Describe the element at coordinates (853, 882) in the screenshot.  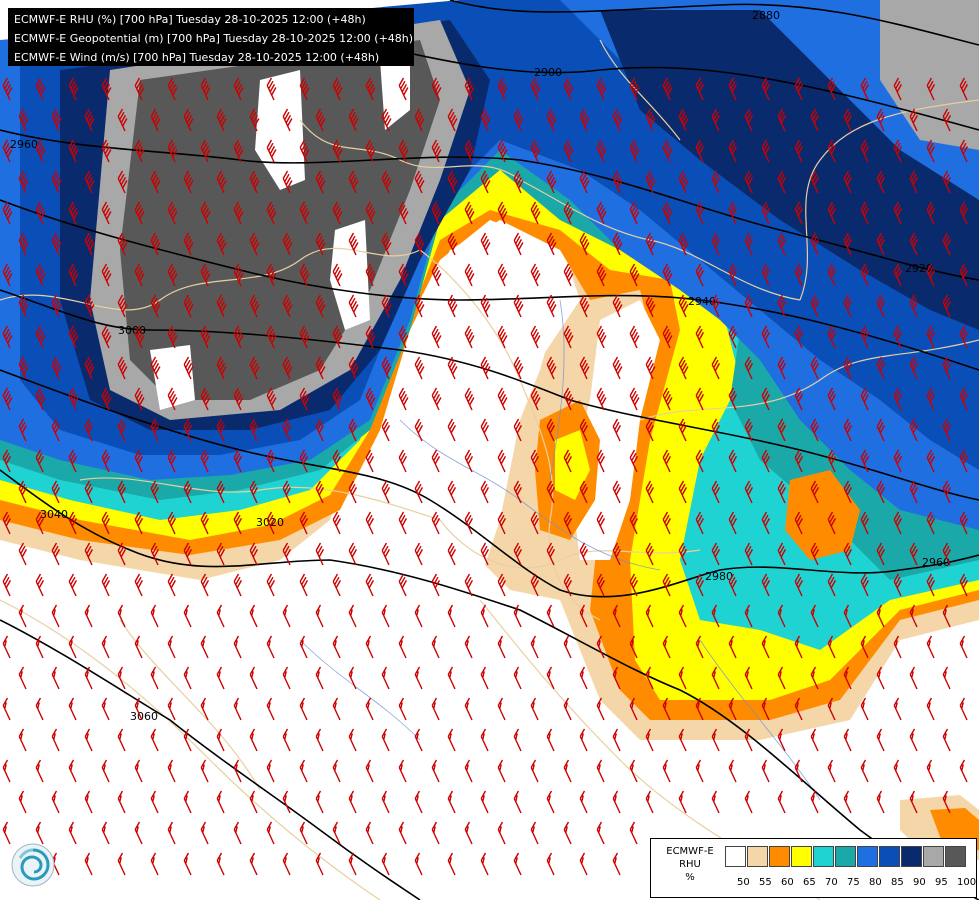
I see `legend-tick-label: 75` at that location.